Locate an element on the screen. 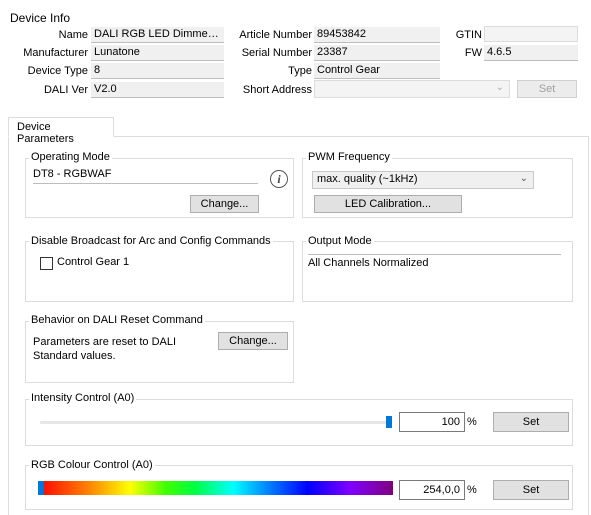  name-label: Name is located at coordinates (73, 35).